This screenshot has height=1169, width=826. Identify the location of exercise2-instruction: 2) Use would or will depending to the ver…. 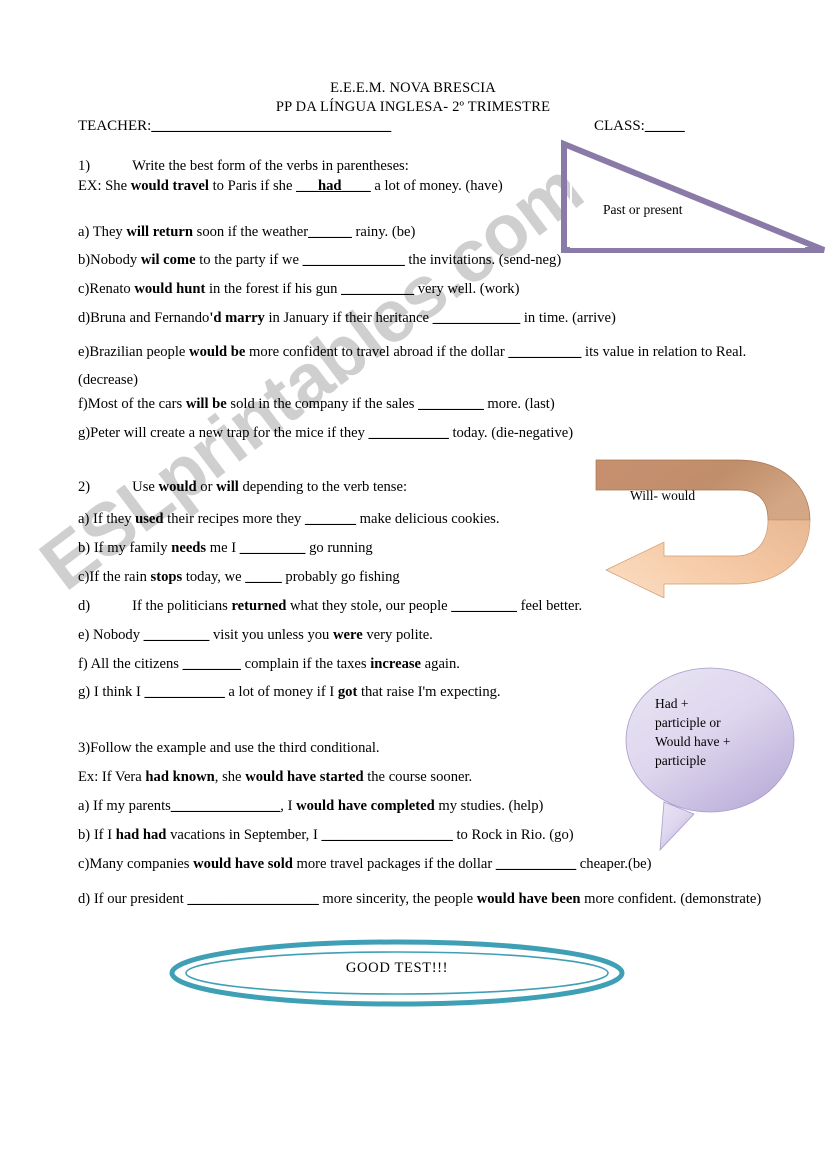
(242, 487).